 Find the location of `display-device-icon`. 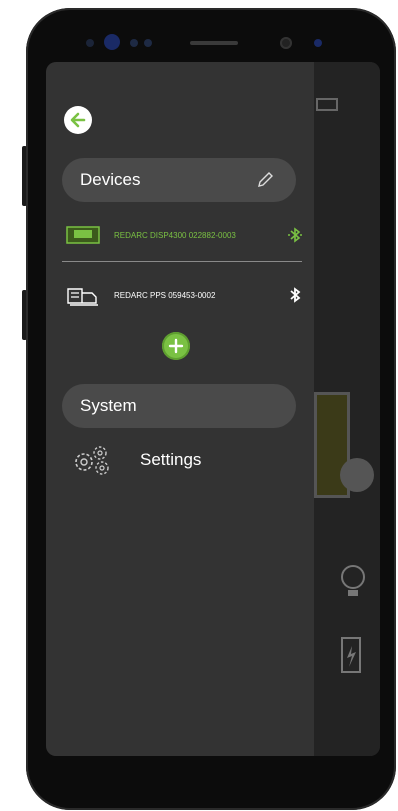

display-device-icon is located at coordinates (83, 235).